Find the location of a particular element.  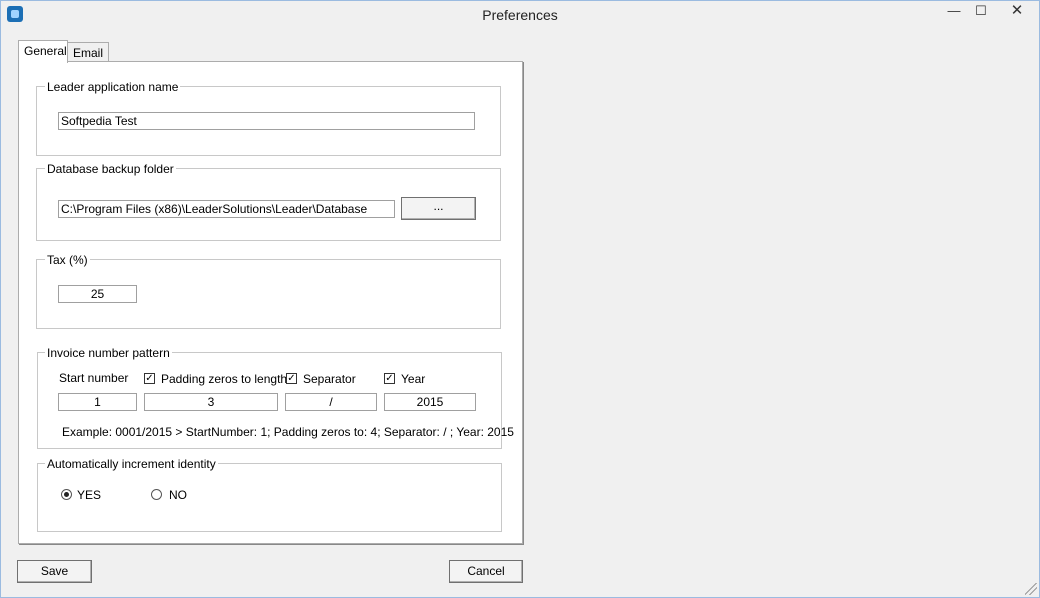

minimize-icon: — is located at coordinates (954, 10).